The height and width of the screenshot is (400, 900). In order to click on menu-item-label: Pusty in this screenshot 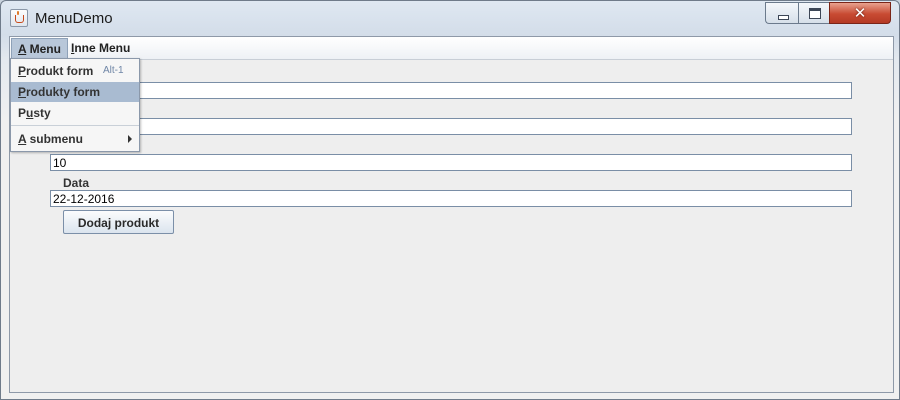, I will do `click(34, 113)`.